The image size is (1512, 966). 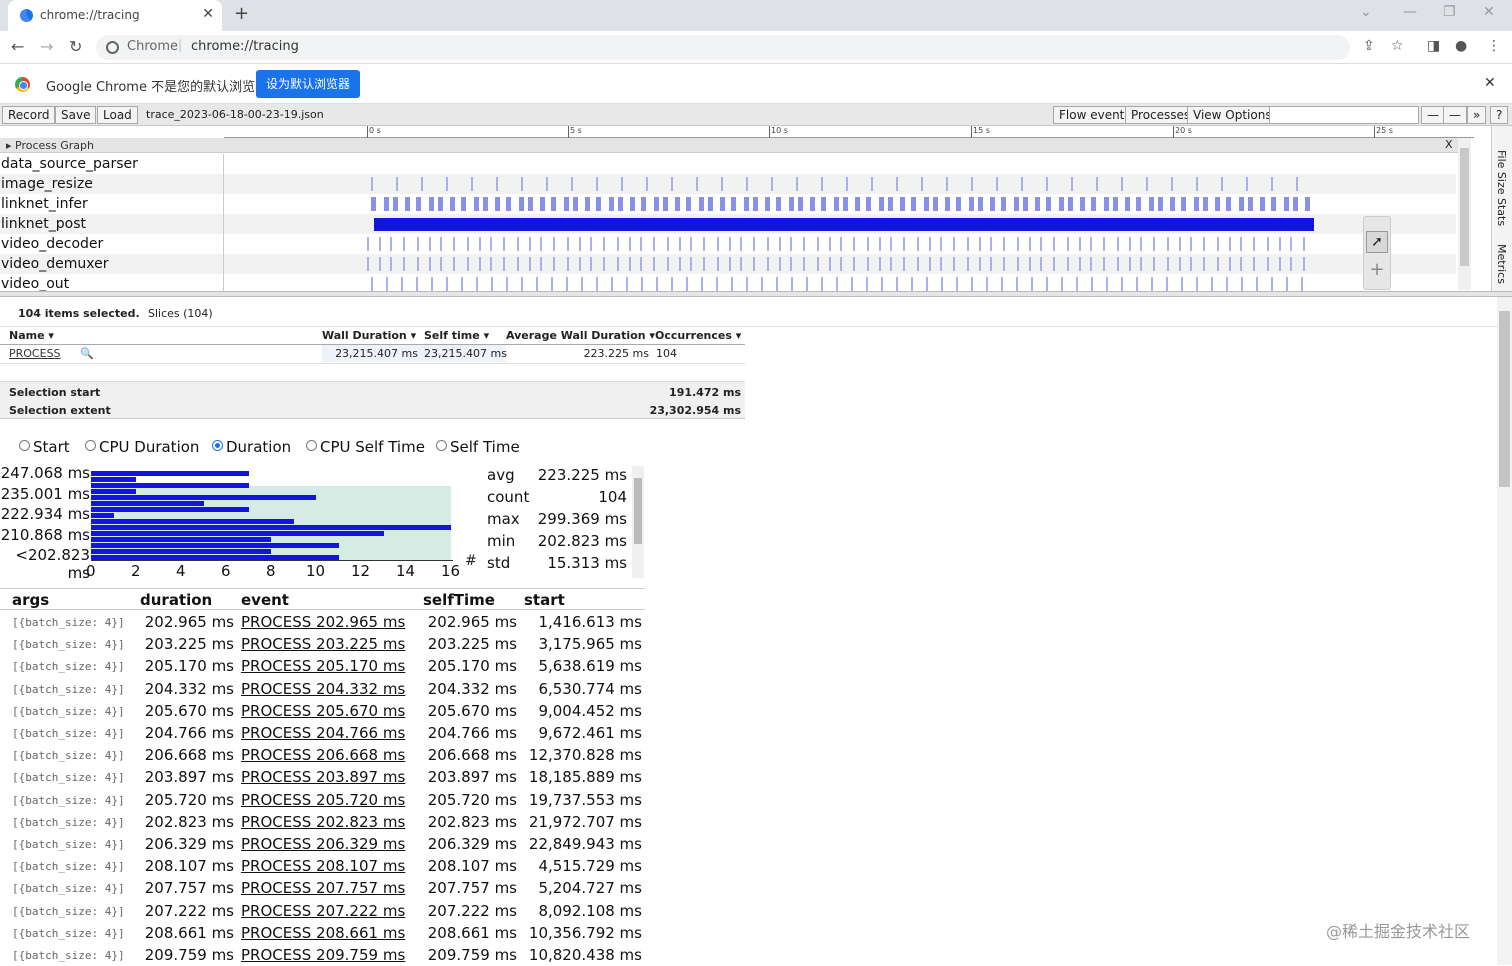 I want to click on col-selftime: selfTime, so click(x=459, y=600).